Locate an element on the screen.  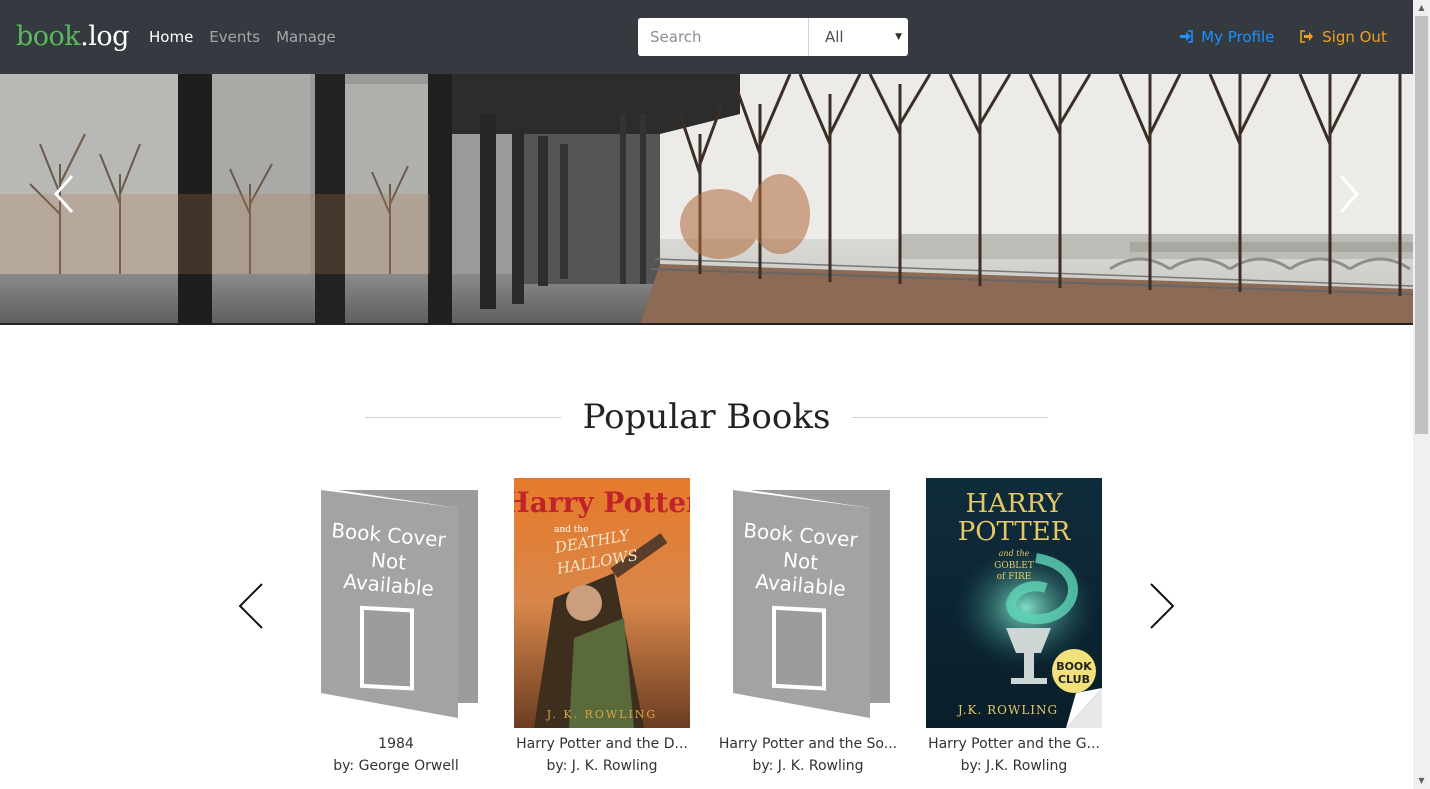
sign-in-icon is located at coordinates (1188, 38).